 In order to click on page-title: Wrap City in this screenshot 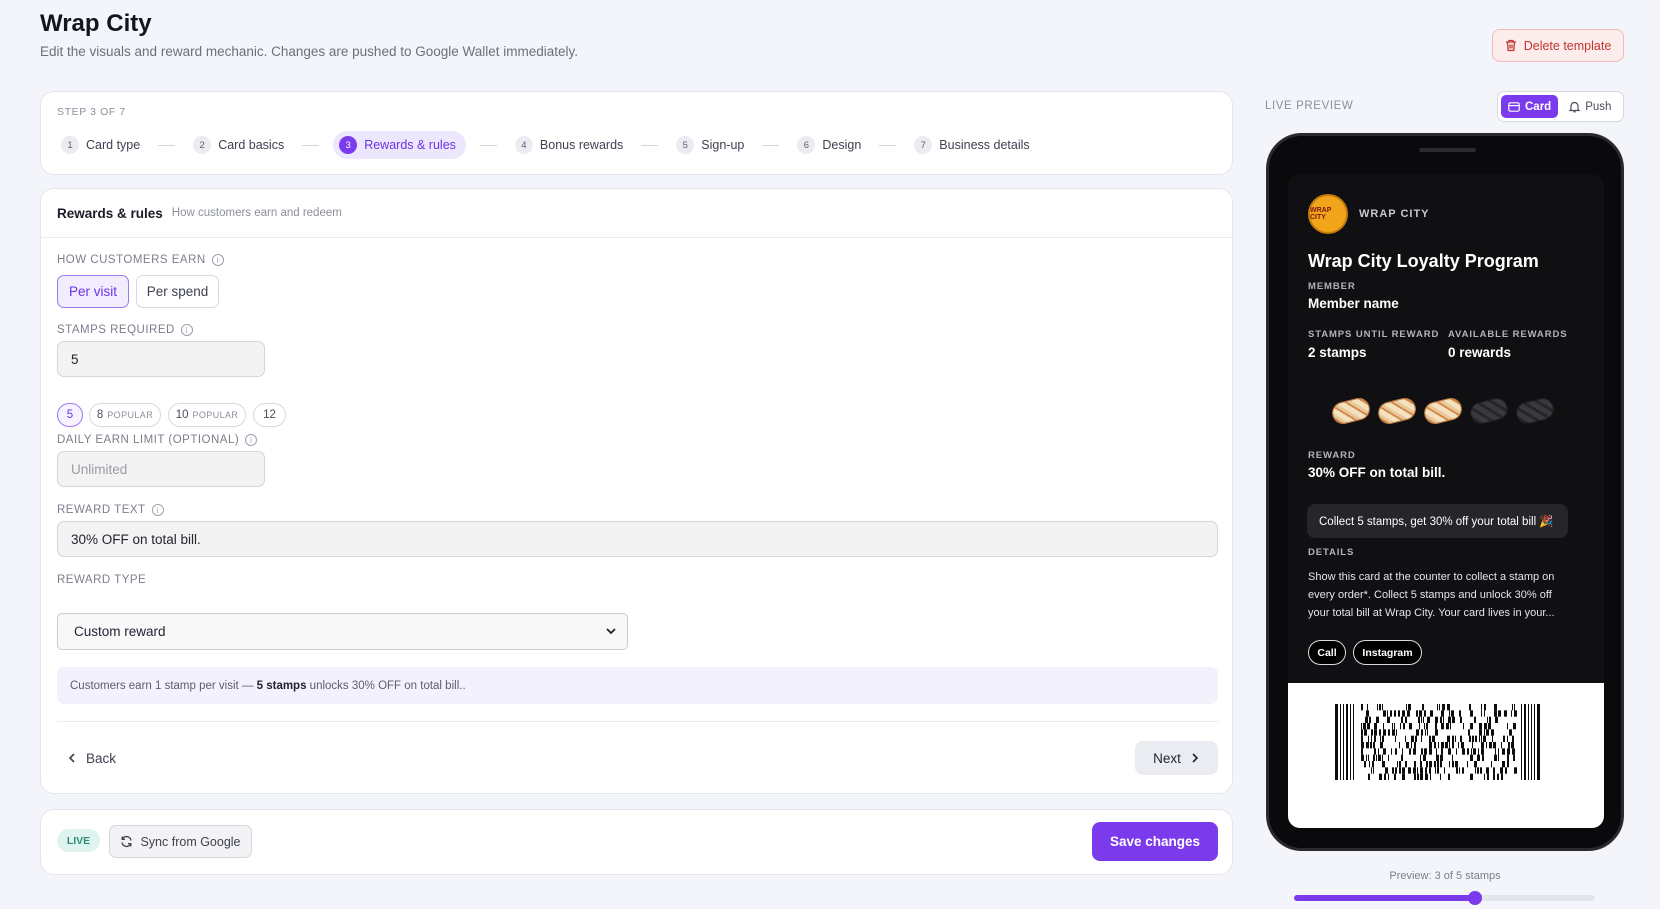, I will do `click(96, 23)`.